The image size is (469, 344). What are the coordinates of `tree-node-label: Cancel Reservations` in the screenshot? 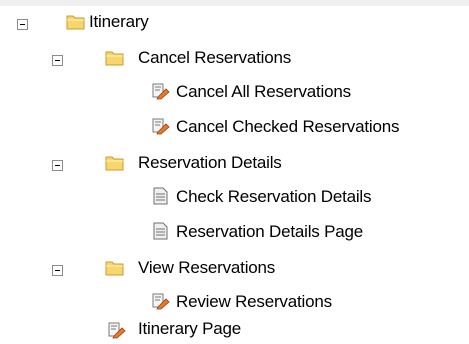 It's located at (215, 57).